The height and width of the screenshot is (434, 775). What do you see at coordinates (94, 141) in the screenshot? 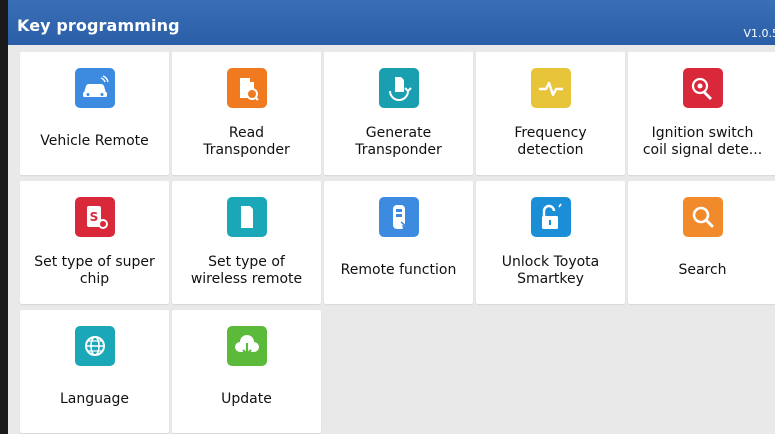
I see `tile-label: Vehicle Remote` at bounding box center [94, 141].